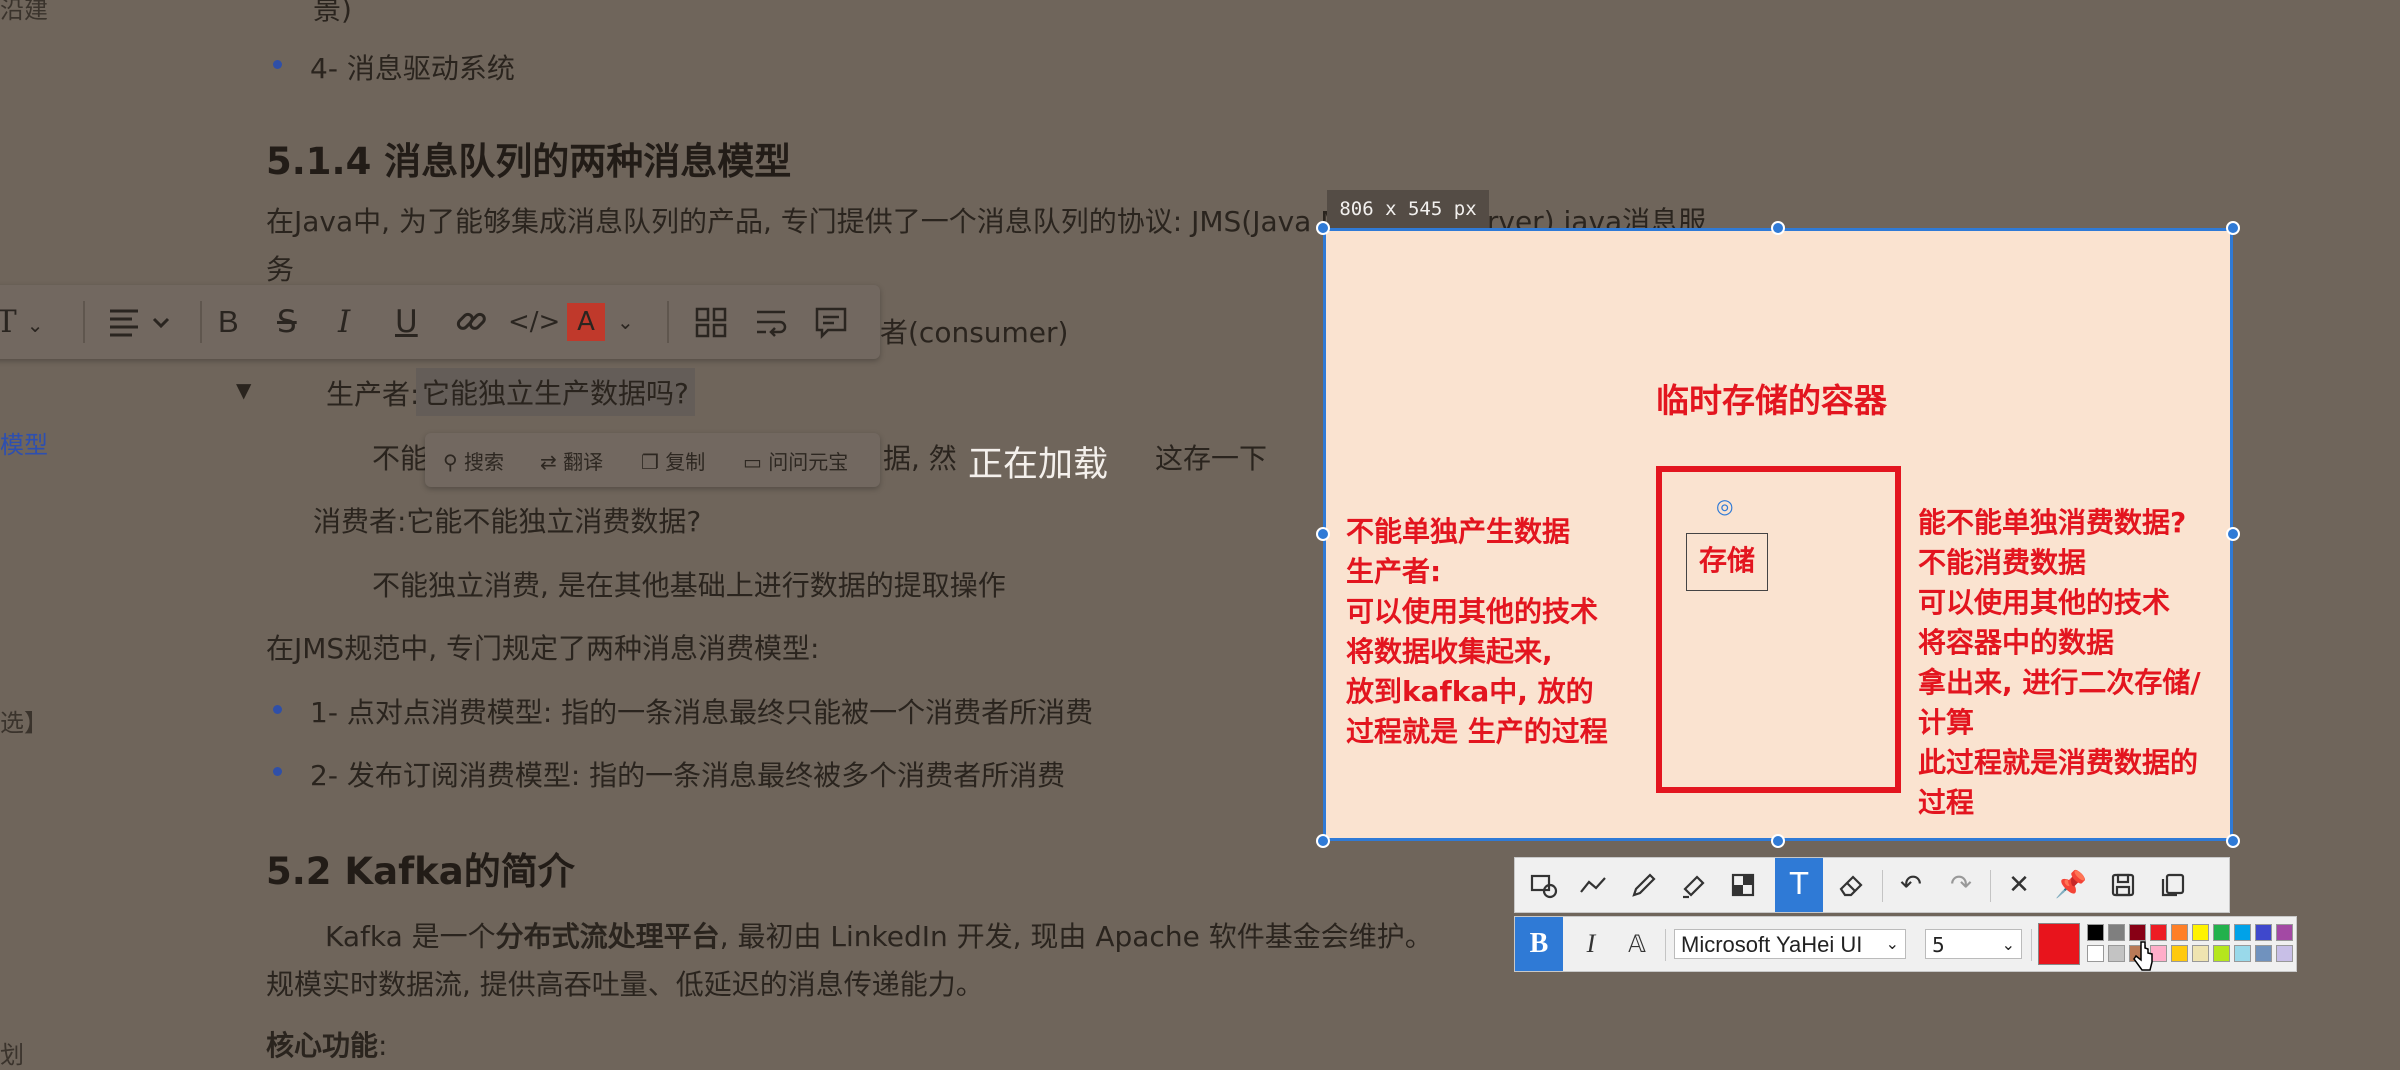 The height and width of the screenshot is (1070, 2400). I want to click on current-color-swatch, so click(2059, 944).